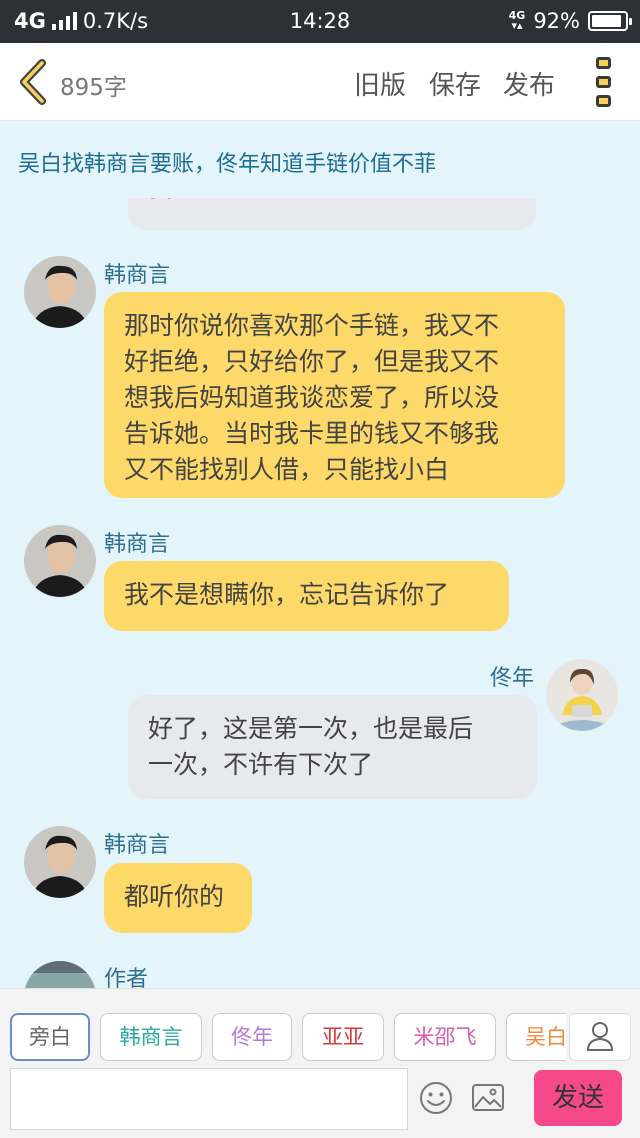 The width and height of the screenshot is (640, 1138). Describe the element at coordinates (529, 83) in the screenshot. I see `publish-button: 发布` at that location.